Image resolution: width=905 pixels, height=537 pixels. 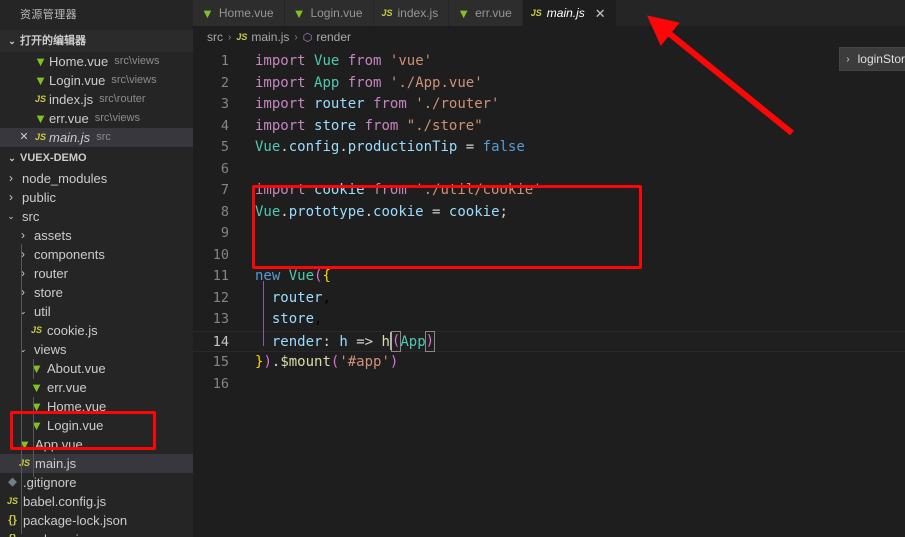 I want to click on file-tree-row: ⌄ src, so click(x=96, y=216).